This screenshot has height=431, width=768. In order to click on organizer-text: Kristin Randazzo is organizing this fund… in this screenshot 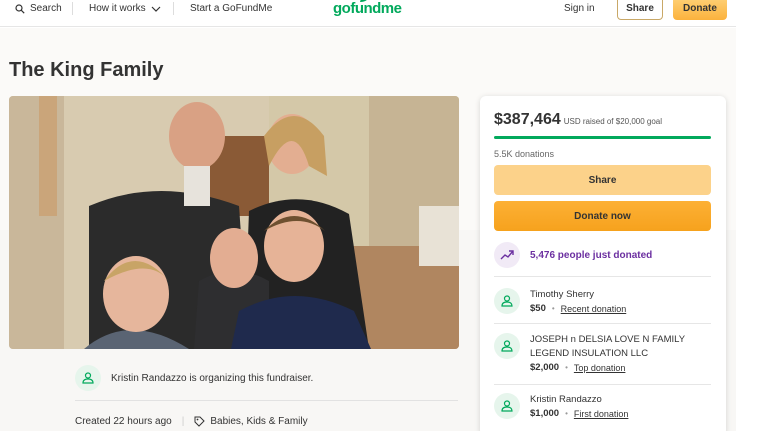, I will do `click(212, 378)`.